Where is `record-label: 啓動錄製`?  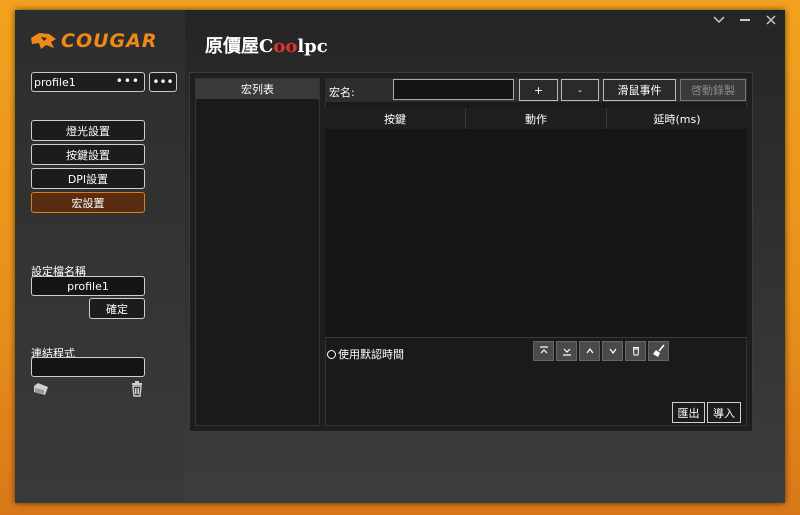 record-label: 啓動錄製 is located at coordinates (713, 90).